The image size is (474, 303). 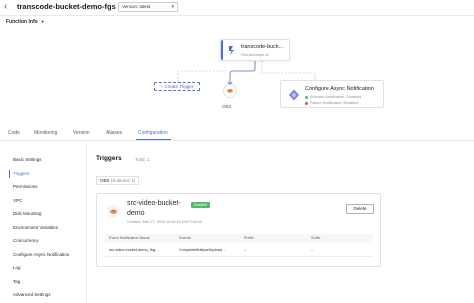 I want to click on success-dot-icon, so click(x=306, y=97).